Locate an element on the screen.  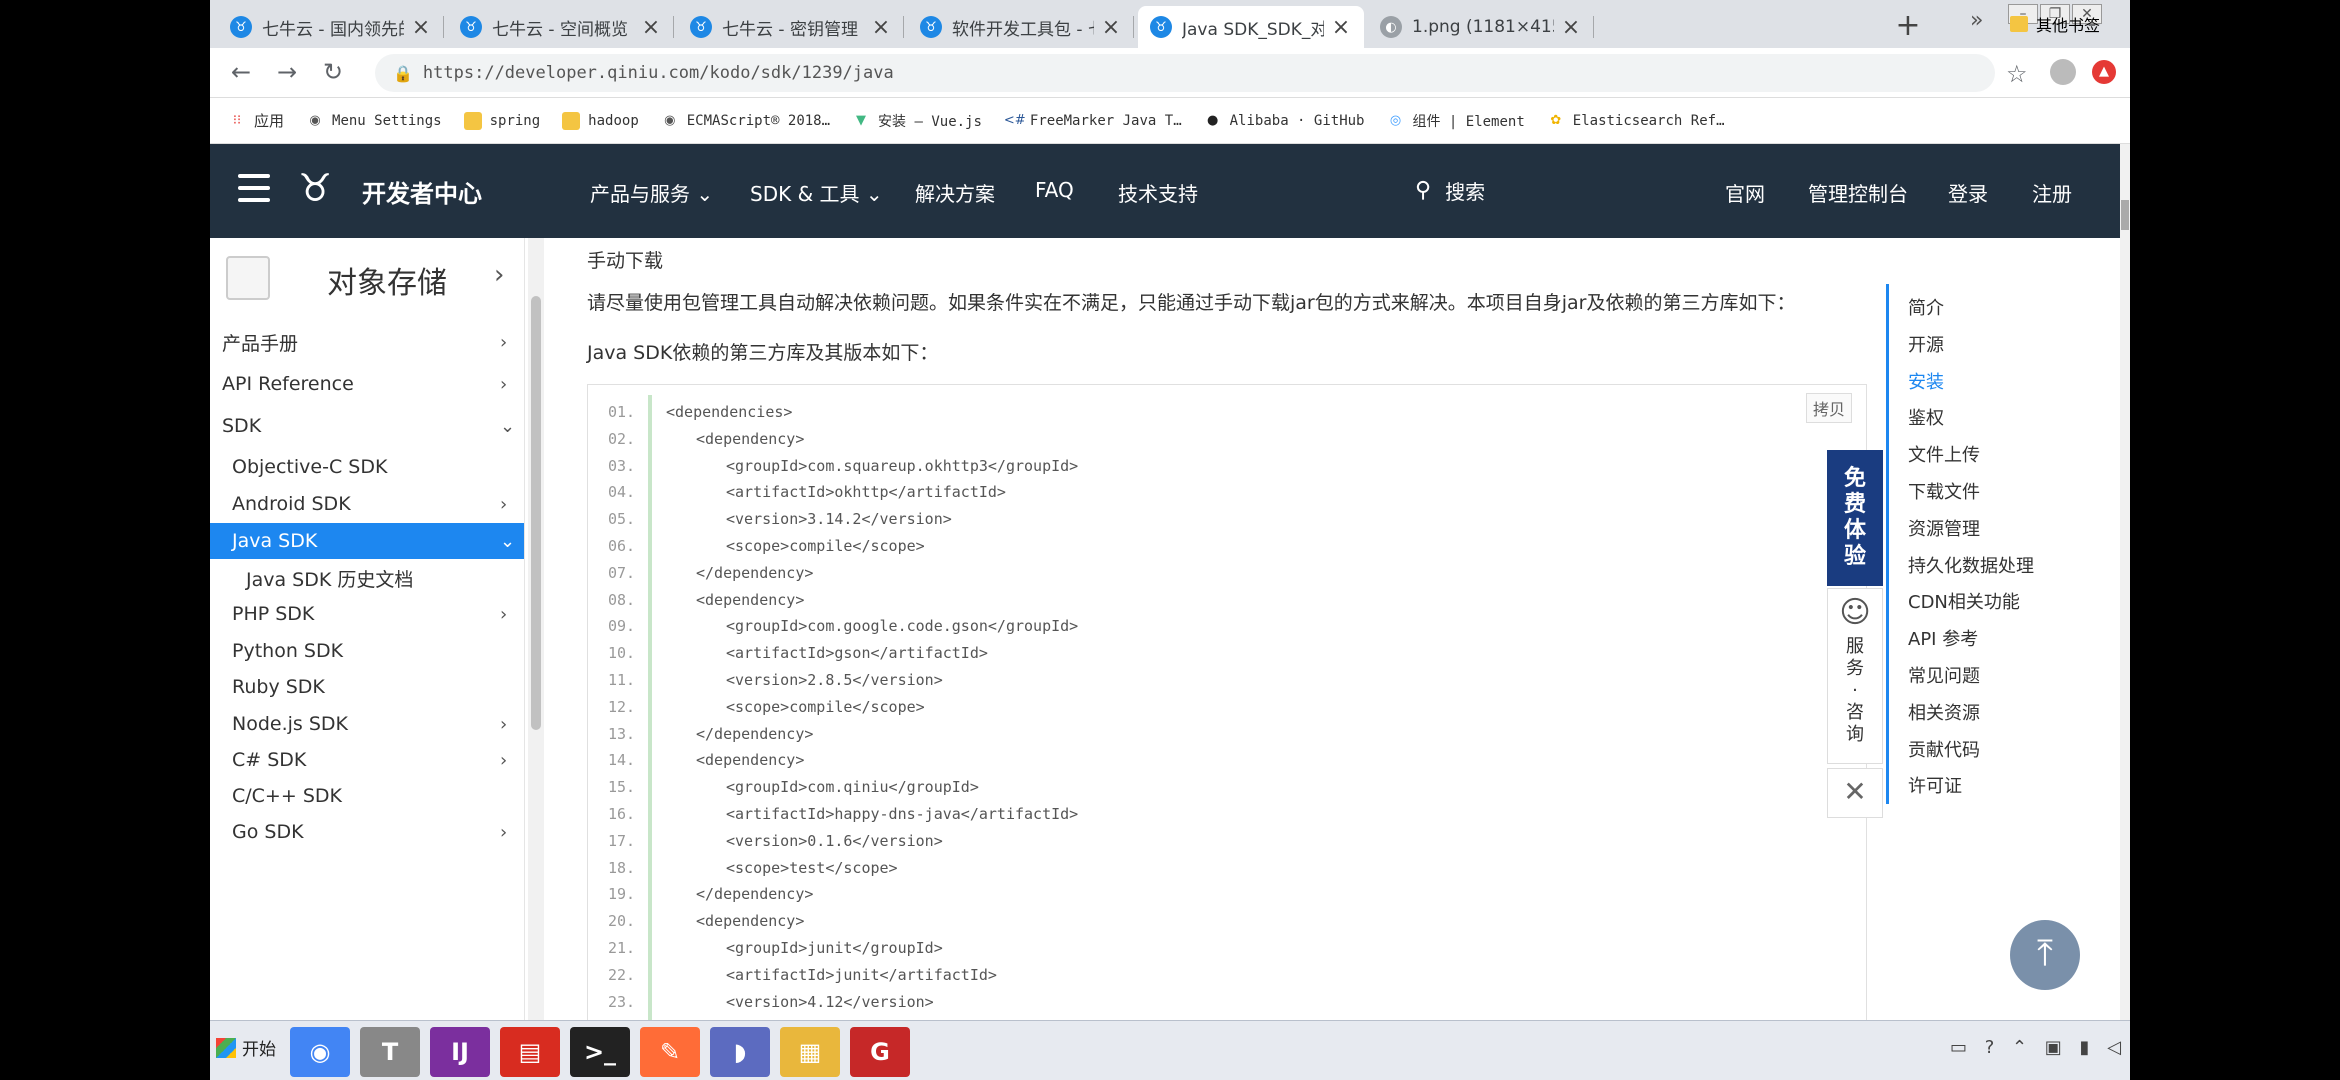
explorer-icon: ▦ is located at coordinates (810, 1052).